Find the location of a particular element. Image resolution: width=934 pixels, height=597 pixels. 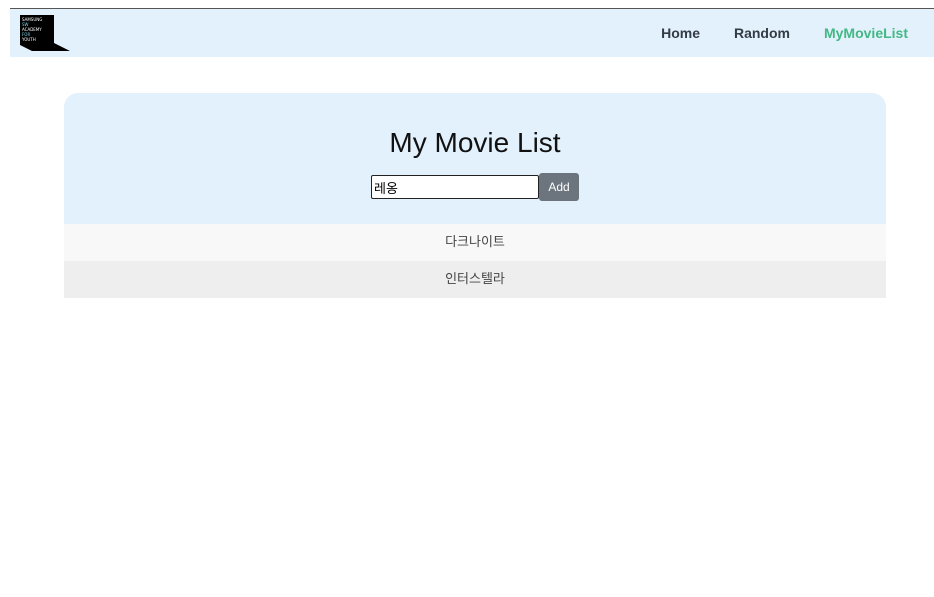

nav-links: Home Random MyMovieList is located at coordinates (791, 33).